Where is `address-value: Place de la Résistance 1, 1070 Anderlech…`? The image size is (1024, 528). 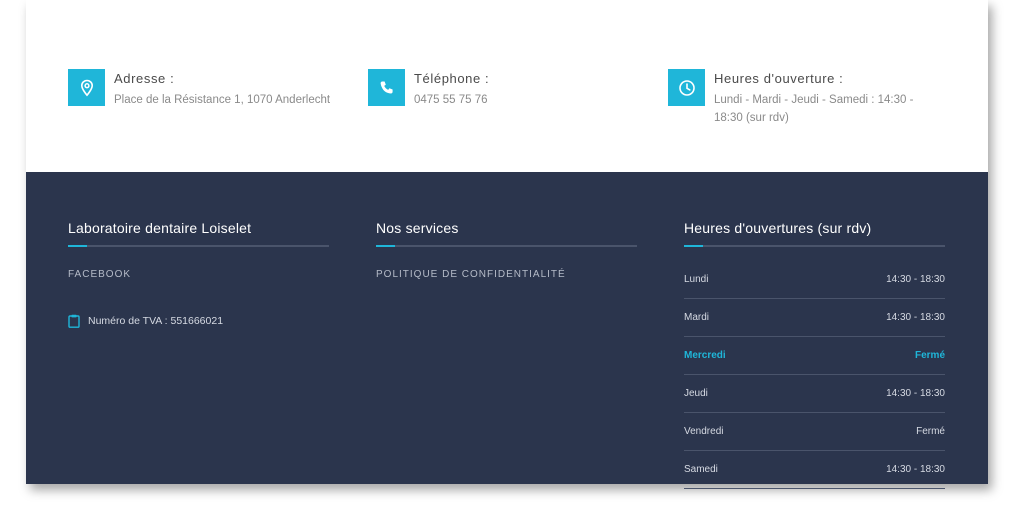
address-value: Place de la Résistance 1, 1070 Anderlech… is located at coordinates (222, 100).